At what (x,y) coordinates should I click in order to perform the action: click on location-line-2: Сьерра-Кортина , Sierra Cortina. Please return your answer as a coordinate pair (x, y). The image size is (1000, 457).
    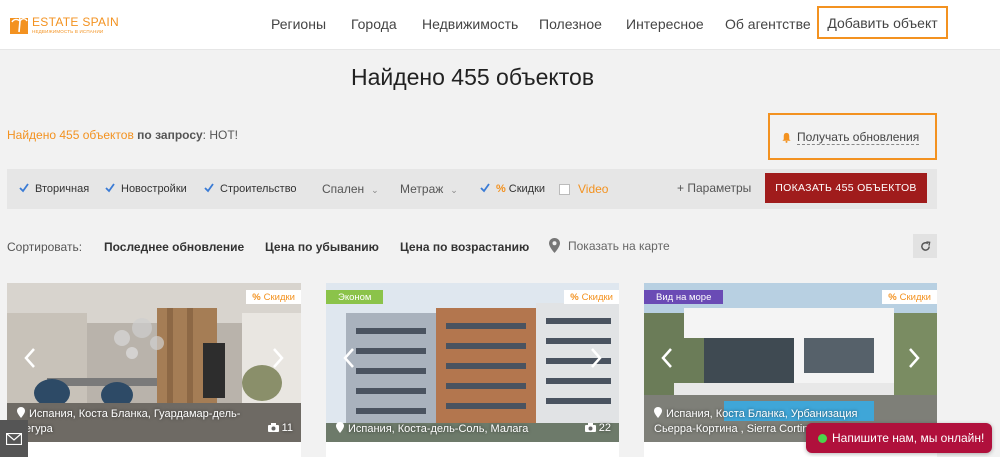
    Looking at the image, I should click on (734, 429).